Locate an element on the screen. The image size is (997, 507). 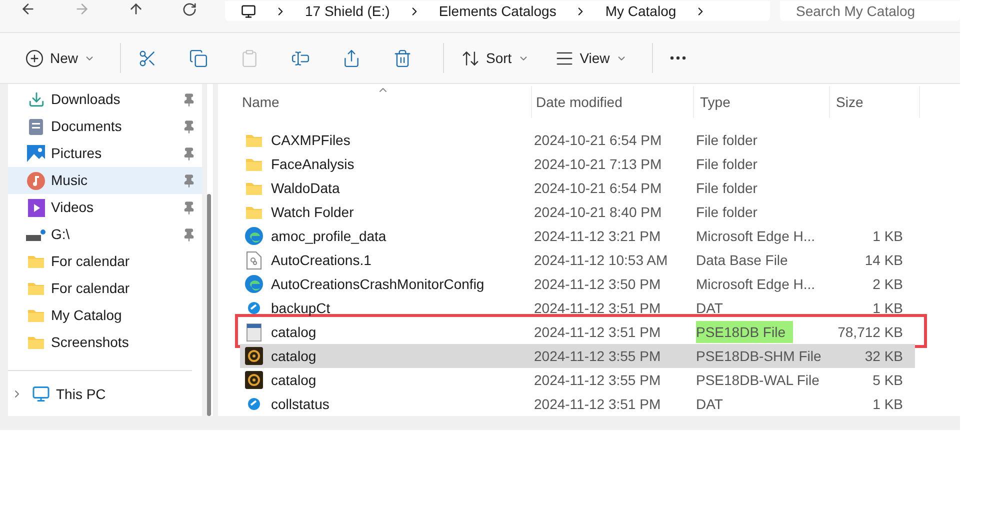
size-cell: 78,712 KB is located at coordinates (870, 332).